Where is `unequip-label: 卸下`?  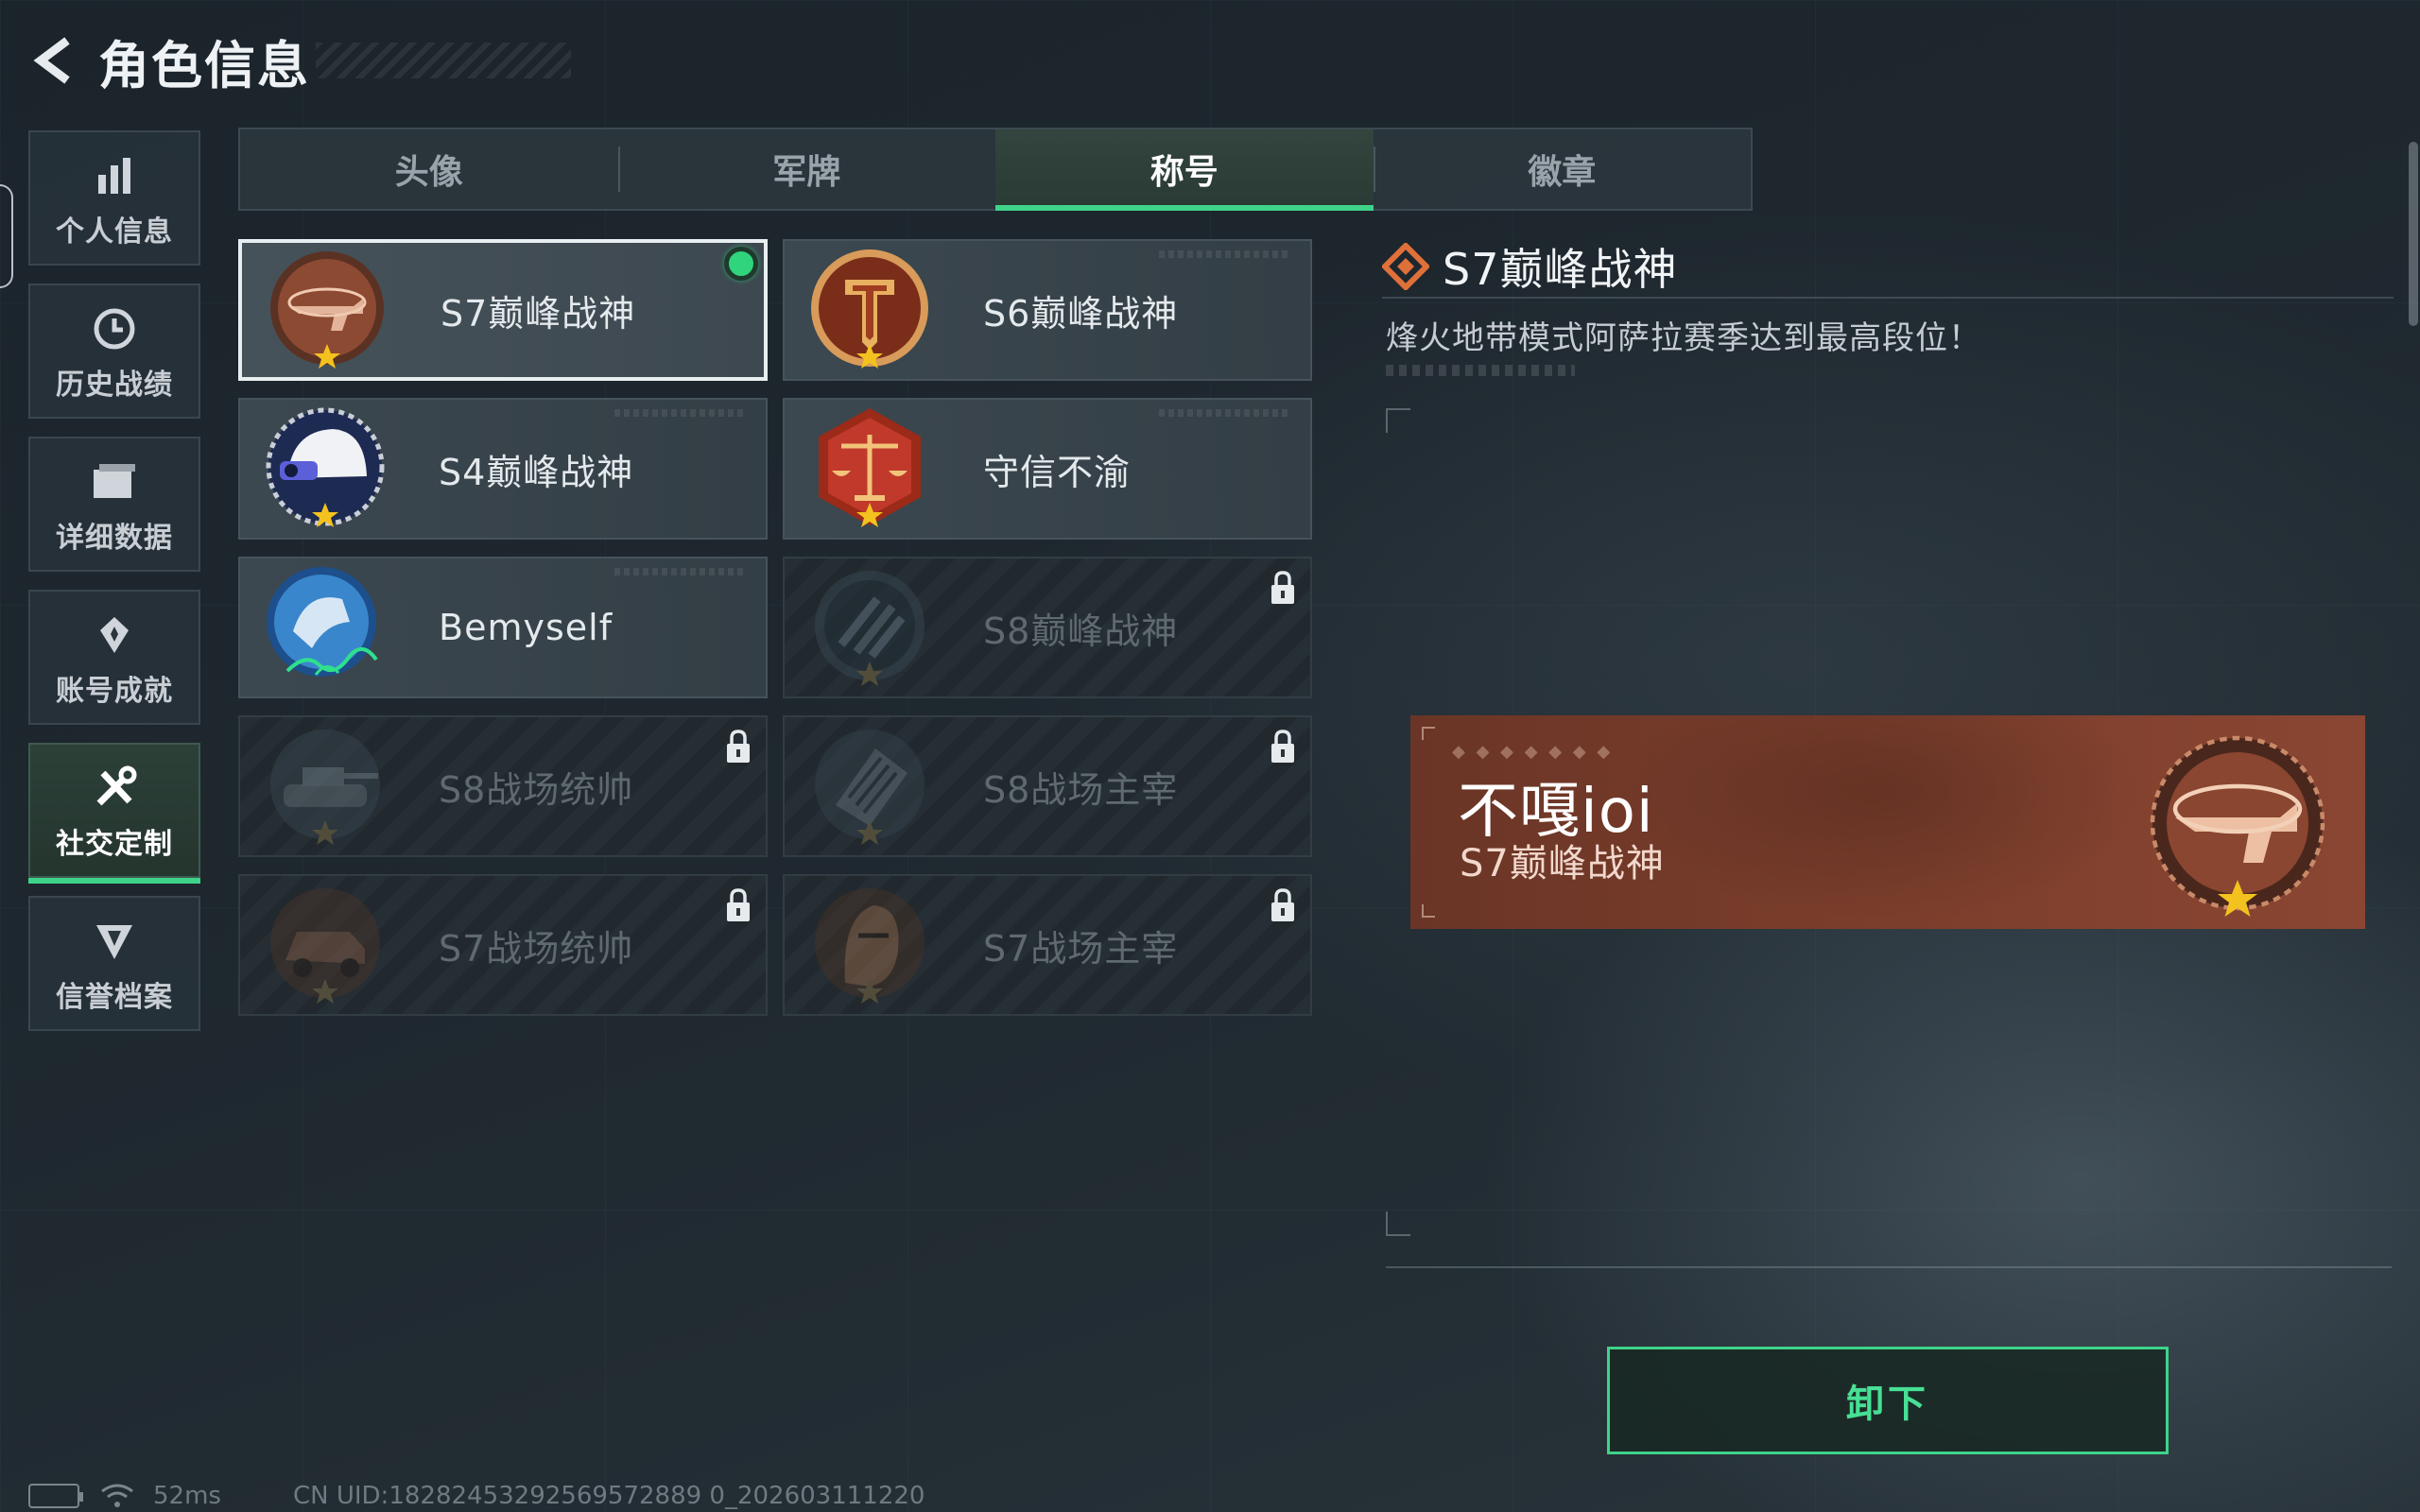
unequip-label: 卸下 is located at coordinates (1887, 1404).